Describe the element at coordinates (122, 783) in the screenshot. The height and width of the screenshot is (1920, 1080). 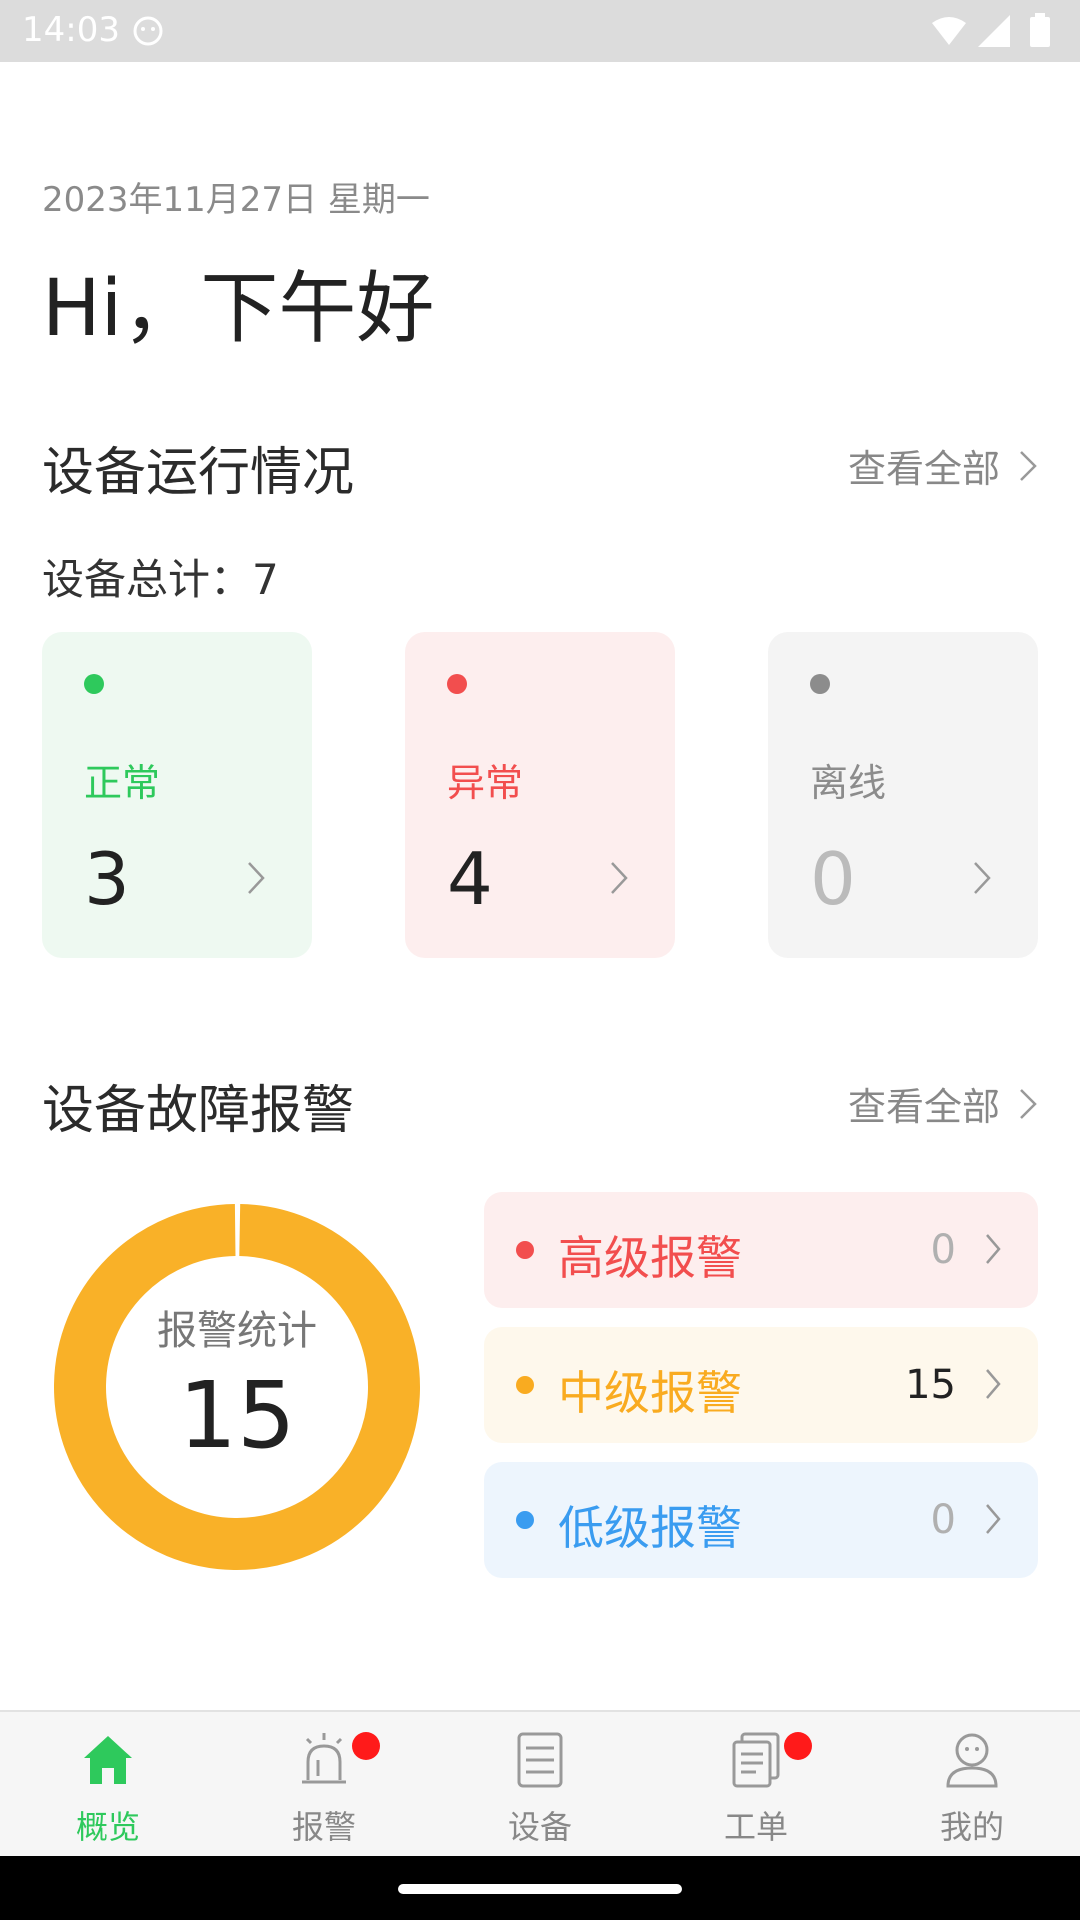
I see `card-label: 正常` at that location.